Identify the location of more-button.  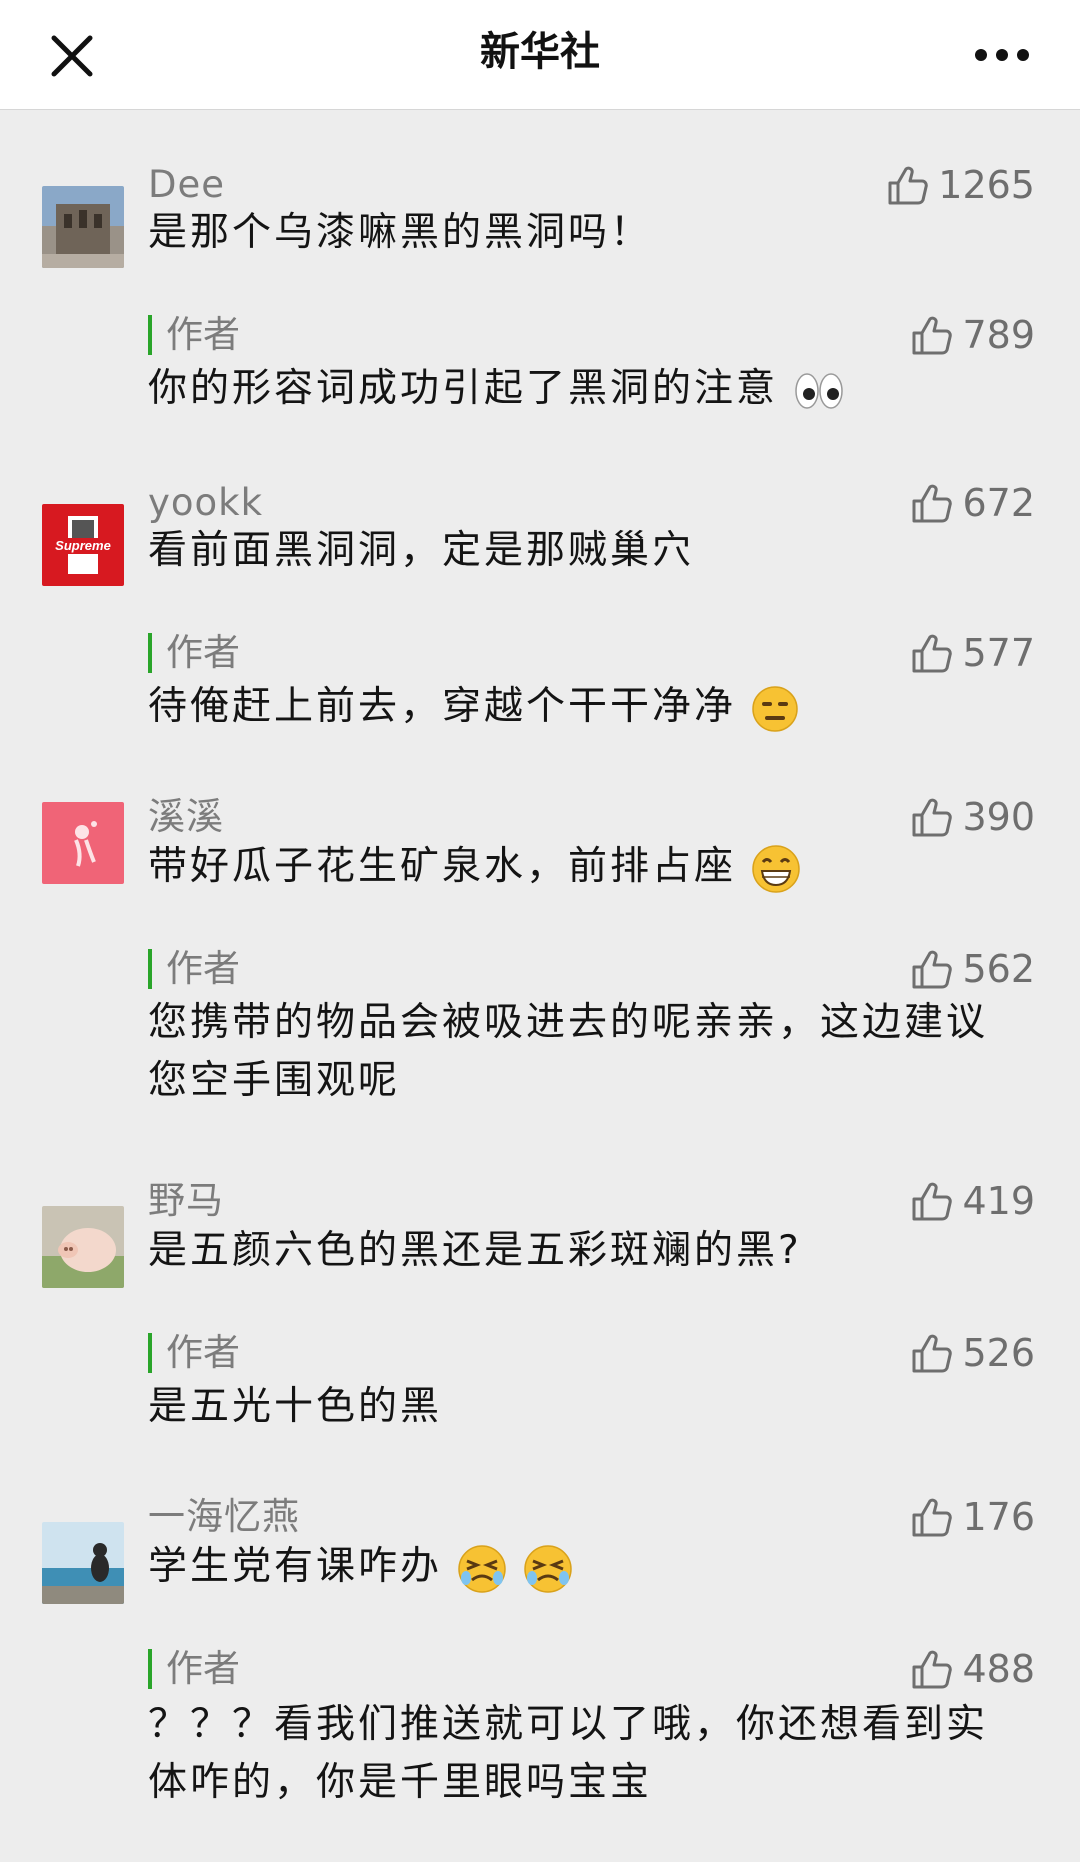
(1002, 55).